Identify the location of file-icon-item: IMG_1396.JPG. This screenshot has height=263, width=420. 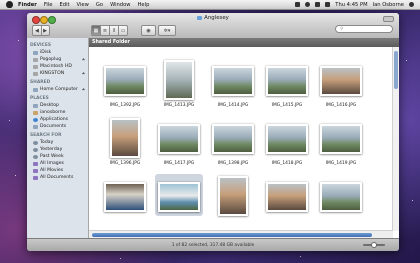
(125, 146).